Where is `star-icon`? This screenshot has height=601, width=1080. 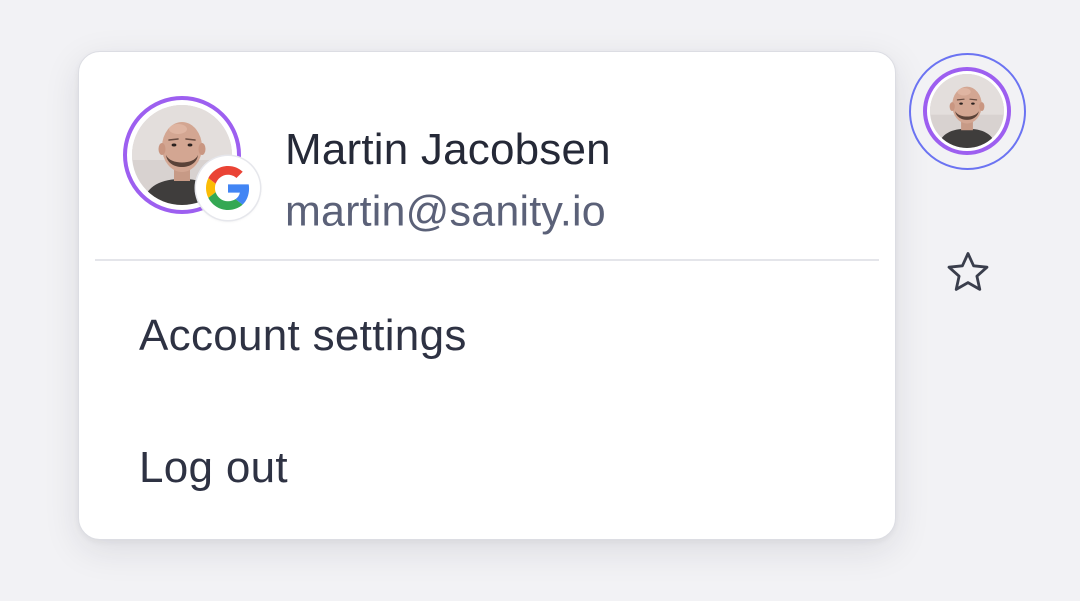
star-icon is located at coordinates (968, 271).